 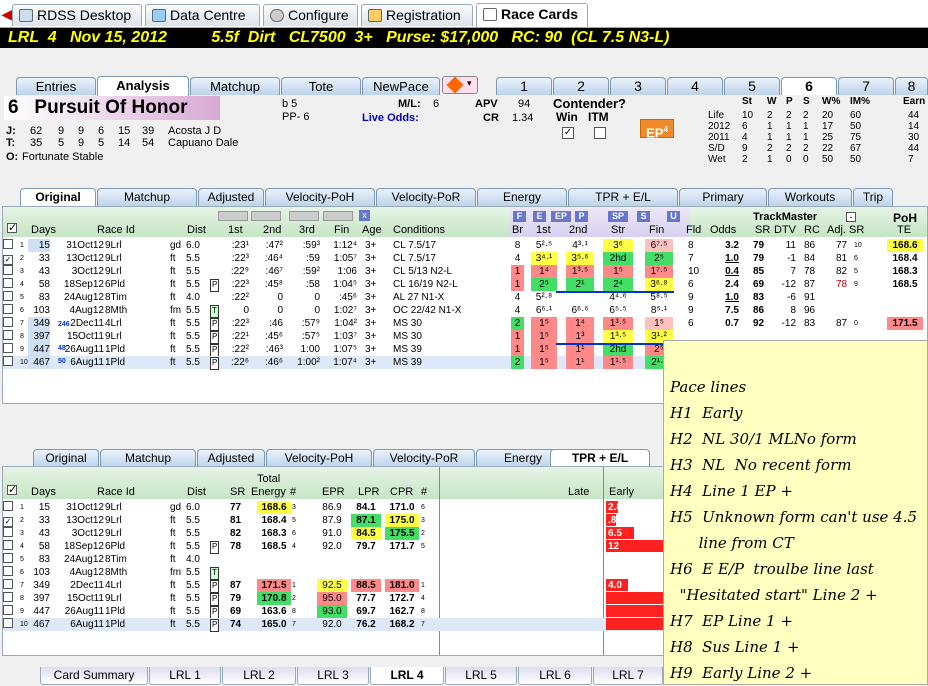 I want to click on pace-filter-sp: SP, so click(x=618, y=216).